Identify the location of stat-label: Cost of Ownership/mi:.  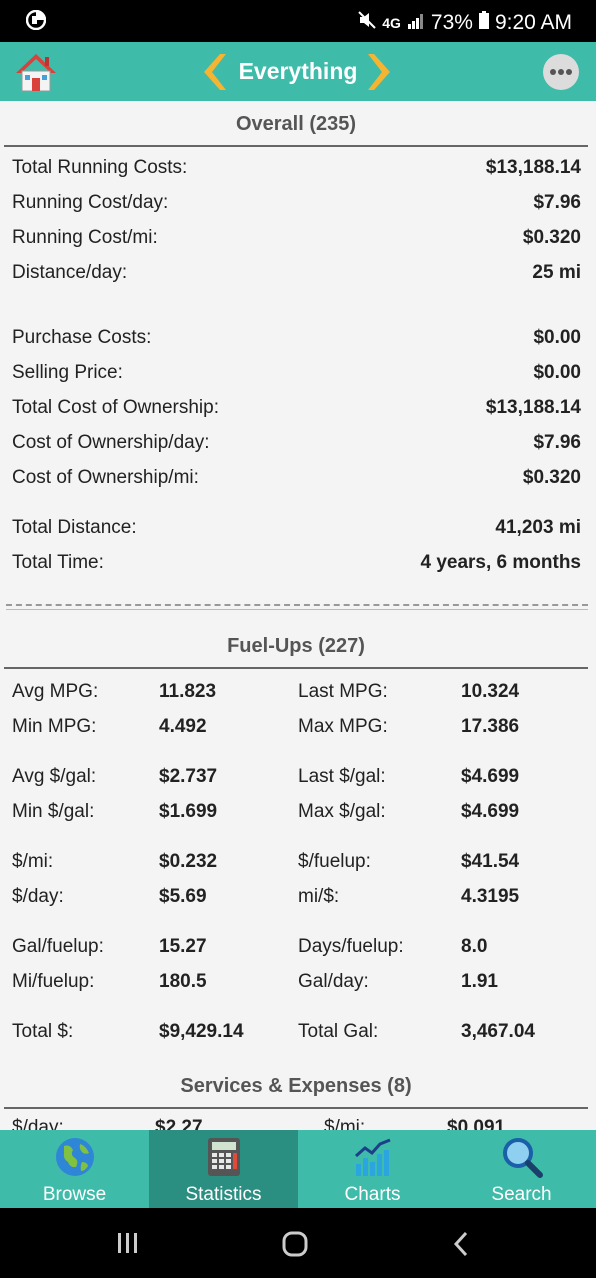
(105, 477).